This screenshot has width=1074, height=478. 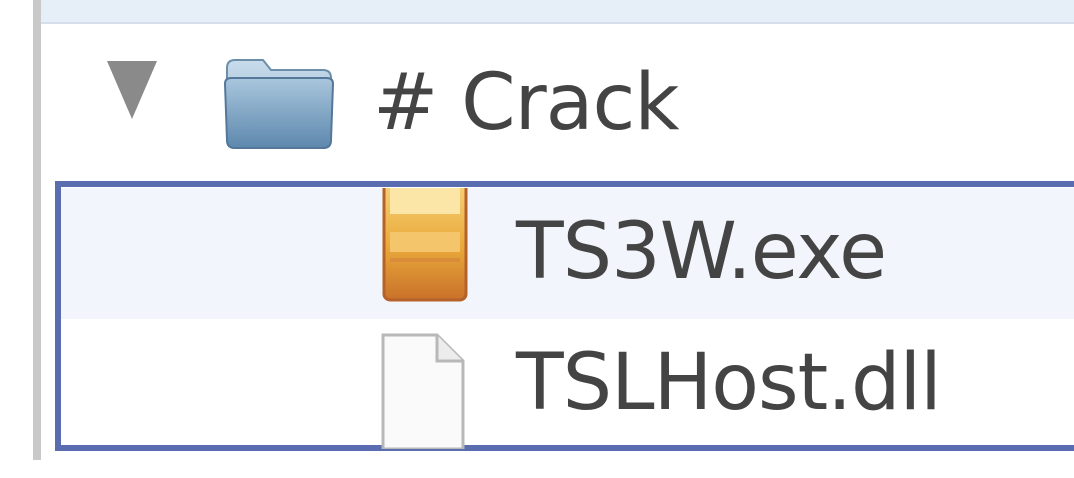 I want to click on file-name: TSLHost.dll, so click(x=729, y=383).